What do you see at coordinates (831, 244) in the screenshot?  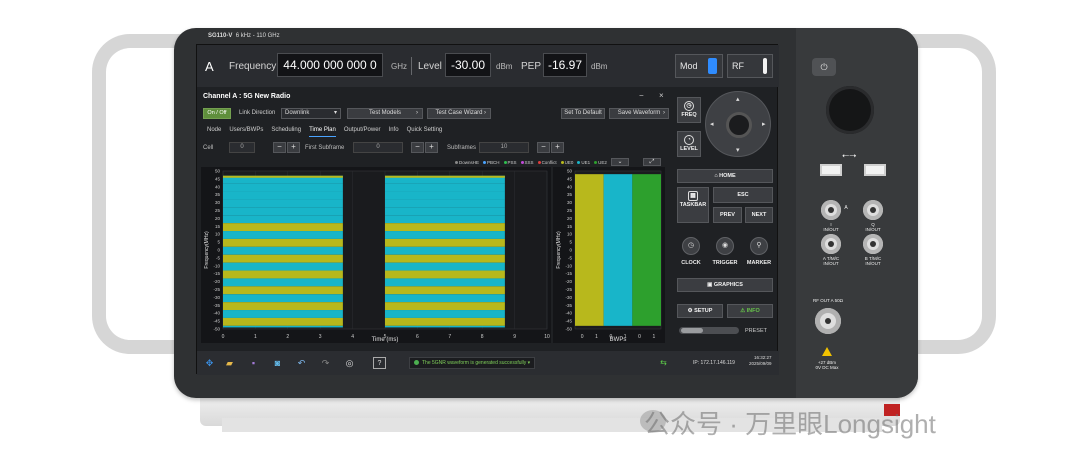 I see `a-tmc-connector` at bounding box center [831, 244].